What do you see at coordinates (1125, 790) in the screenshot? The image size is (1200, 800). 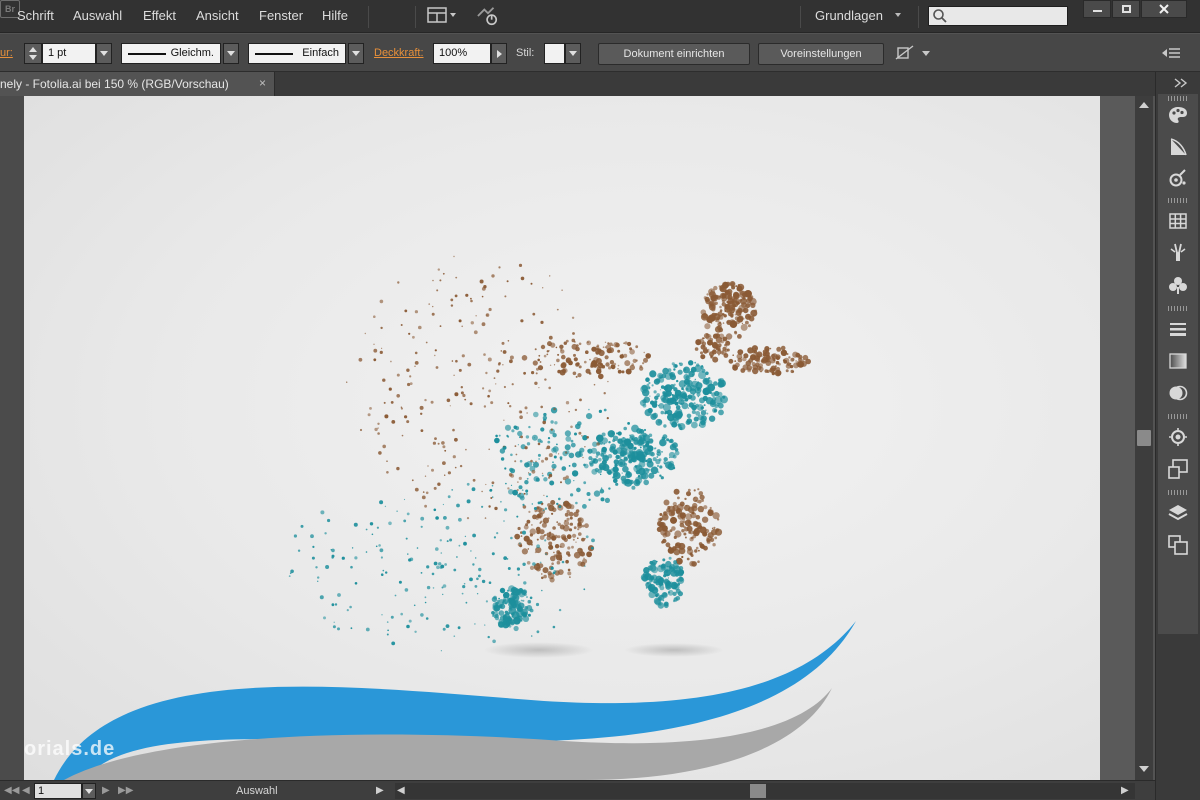 I see `scroll-right-icon: ▶` at bounding box center [1125, 790].